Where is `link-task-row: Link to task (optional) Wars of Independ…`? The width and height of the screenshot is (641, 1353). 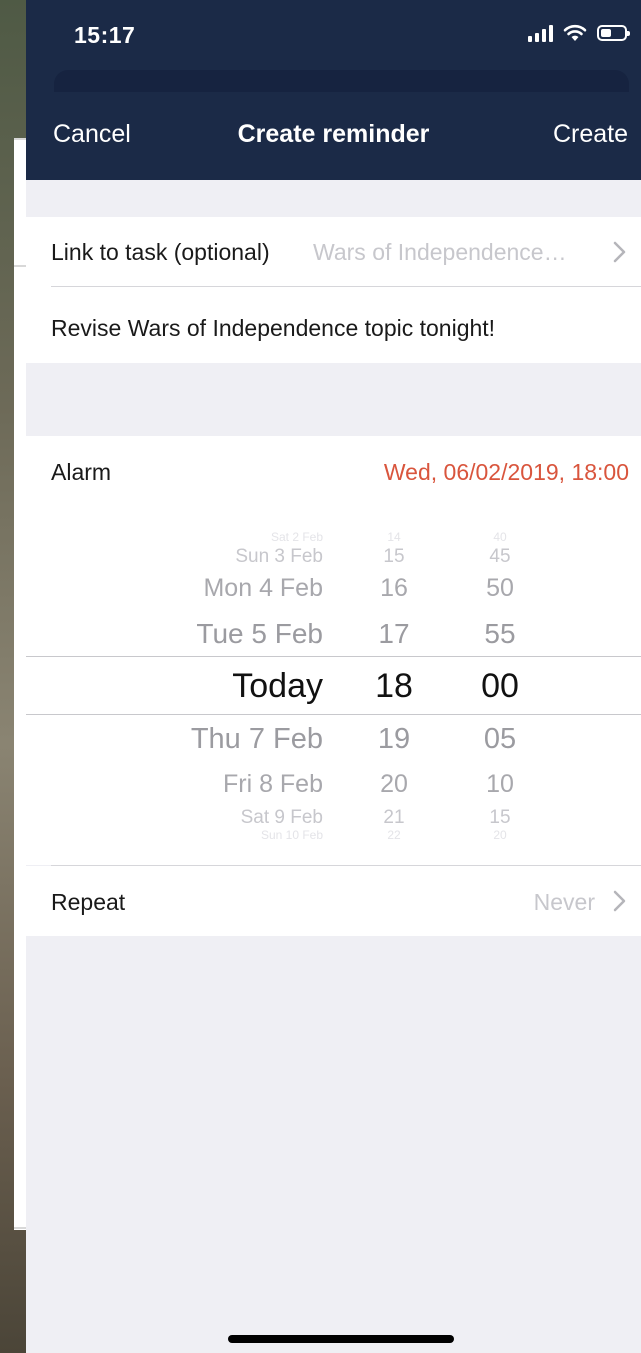
link-task-row: Link to task (optional) Wars of Independ… is located at coordinates (333, 252).